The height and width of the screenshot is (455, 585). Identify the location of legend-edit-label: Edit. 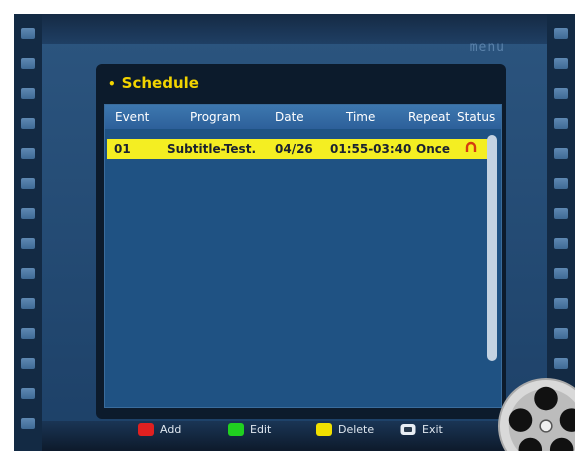
(261, 429).